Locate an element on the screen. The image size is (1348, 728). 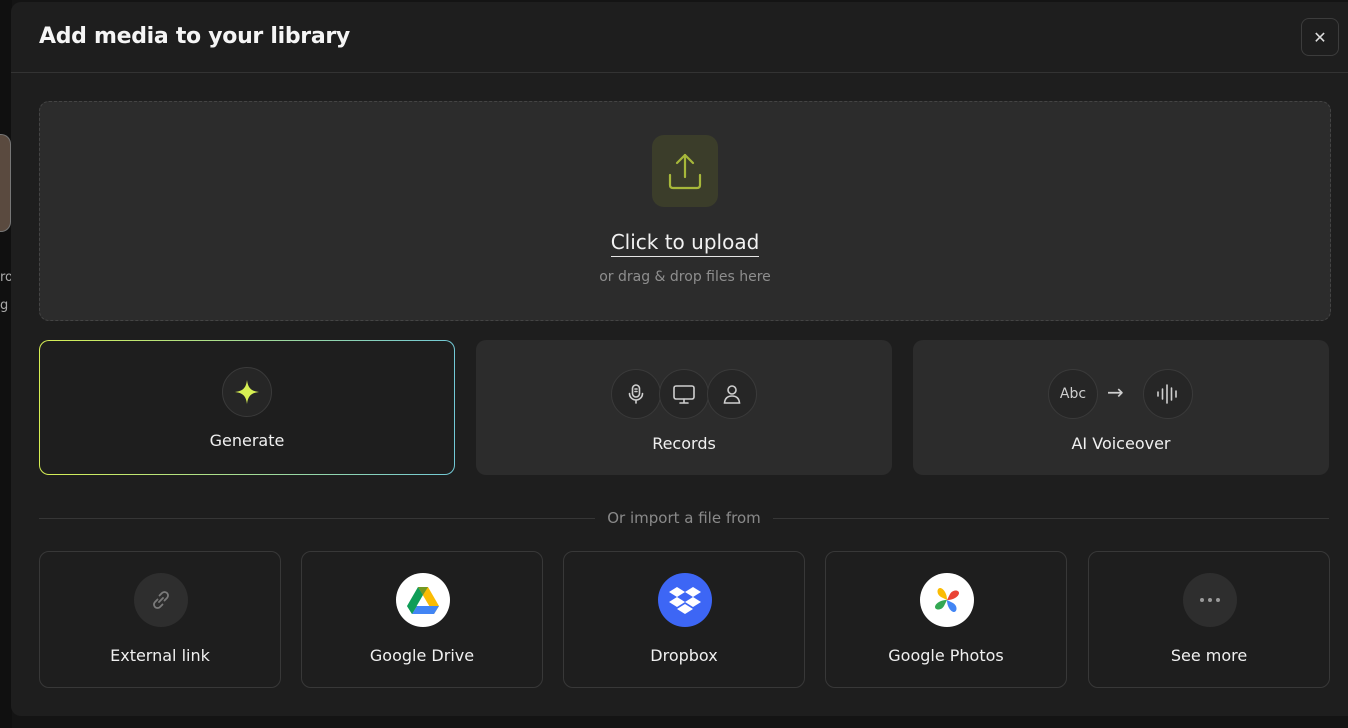
more-dots-icon is located at coordinates (1210, 600).